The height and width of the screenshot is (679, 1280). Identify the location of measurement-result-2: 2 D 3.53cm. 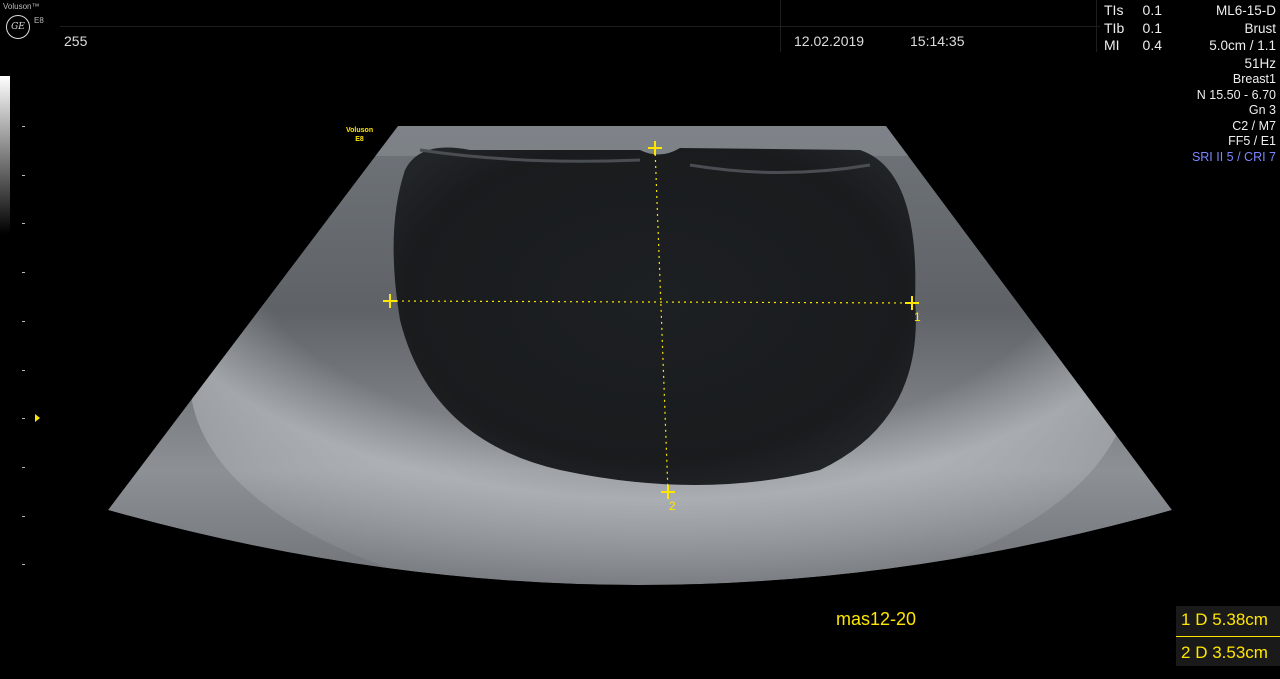
(1224, 652).